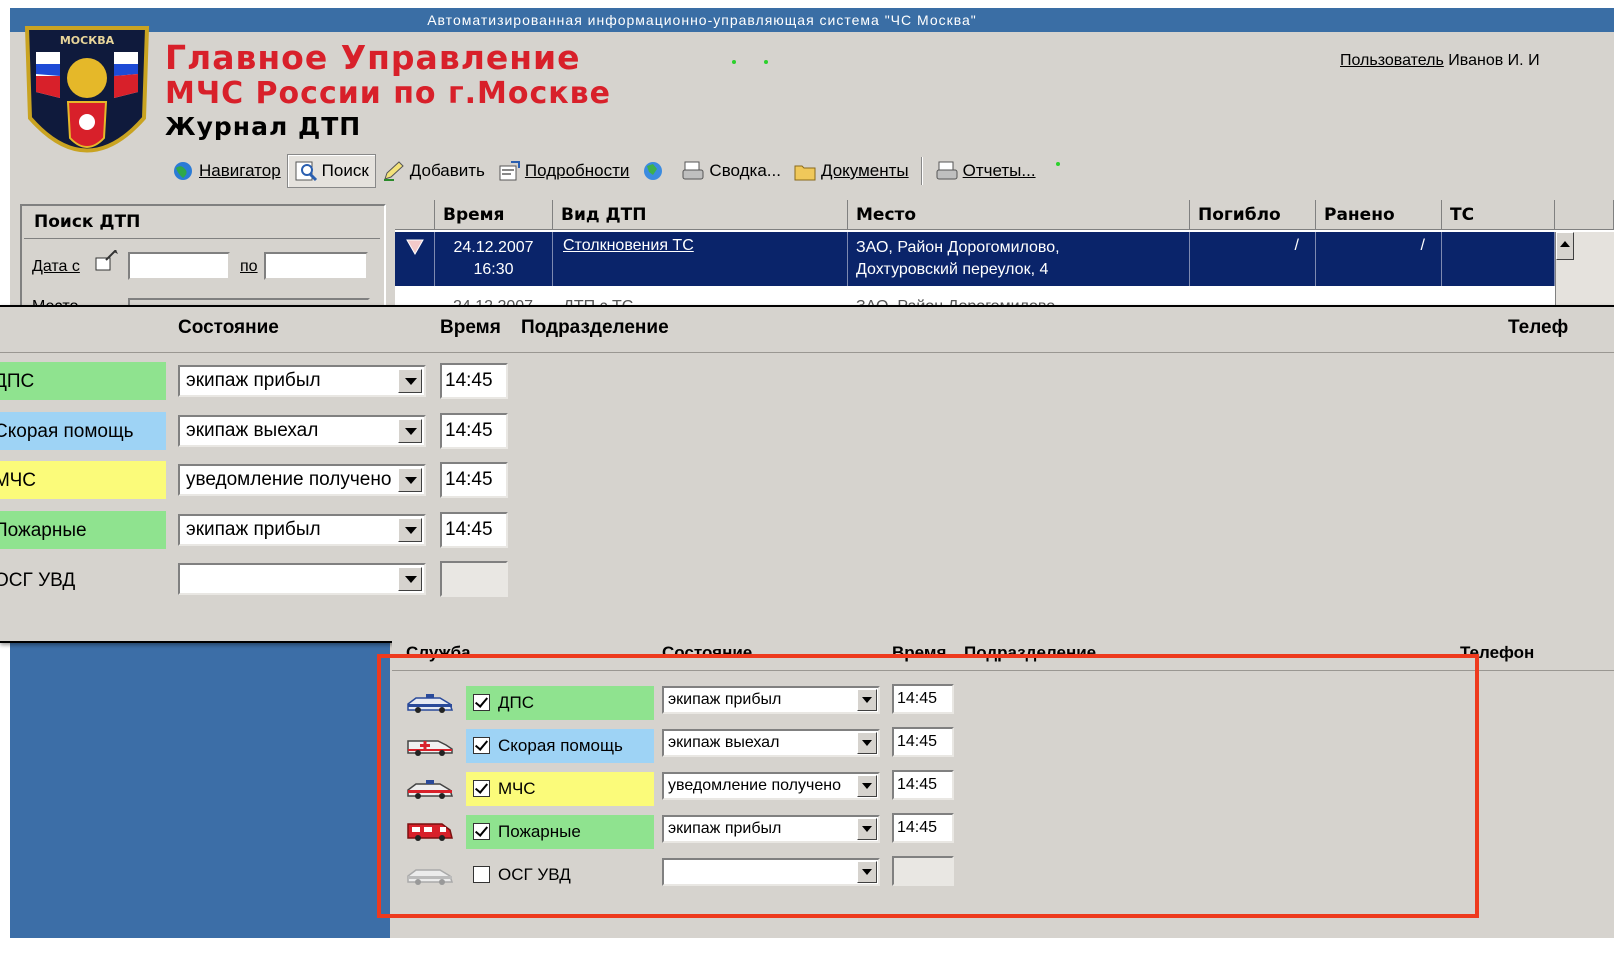 Image resolution: width=1614 pixels, height=966 pixels. Describe the element at coordinates (1422, 245) in the screenshot. I see `row-injured: /` at that location.